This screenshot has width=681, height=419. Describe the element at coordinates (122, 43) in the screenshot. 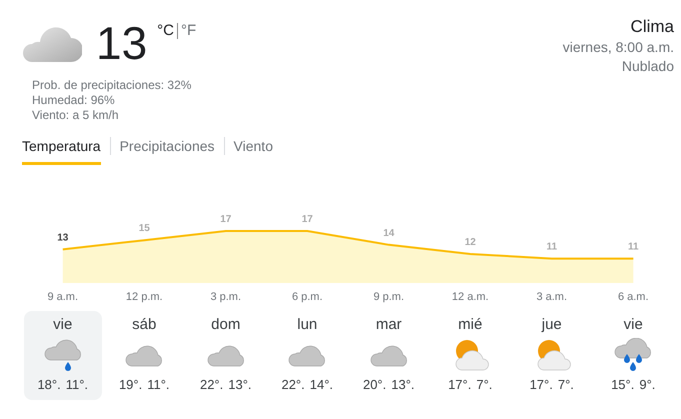

I see `current-temperature: 13` at that location.